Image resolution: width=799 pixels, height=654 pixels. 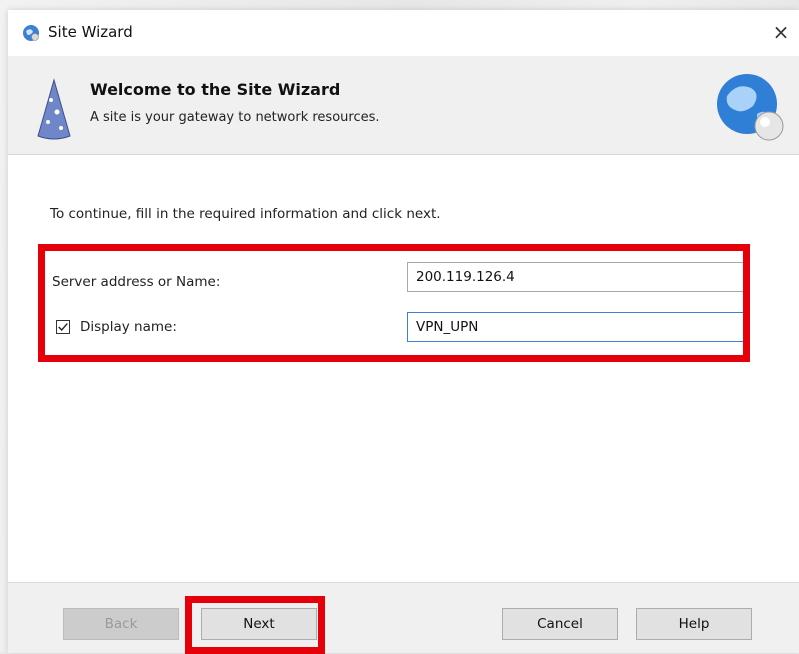 I want to click on title-bar: Site Wizard ×, so click(x=403, y=33).